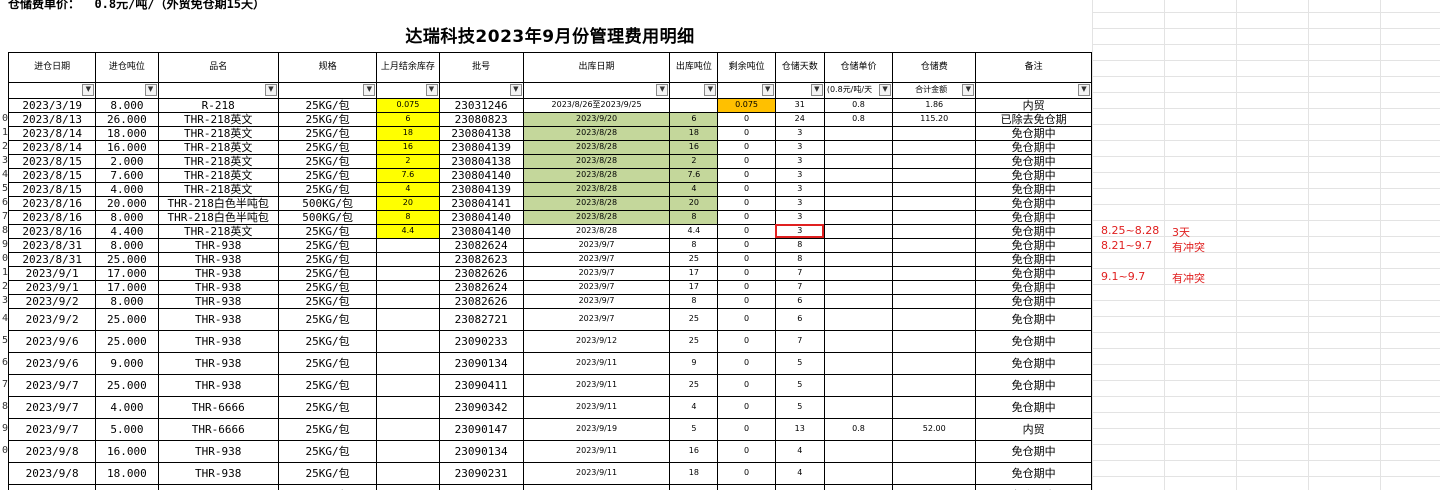  I want to click on cell-inbound-tons: 4.400, so click(127, 231).